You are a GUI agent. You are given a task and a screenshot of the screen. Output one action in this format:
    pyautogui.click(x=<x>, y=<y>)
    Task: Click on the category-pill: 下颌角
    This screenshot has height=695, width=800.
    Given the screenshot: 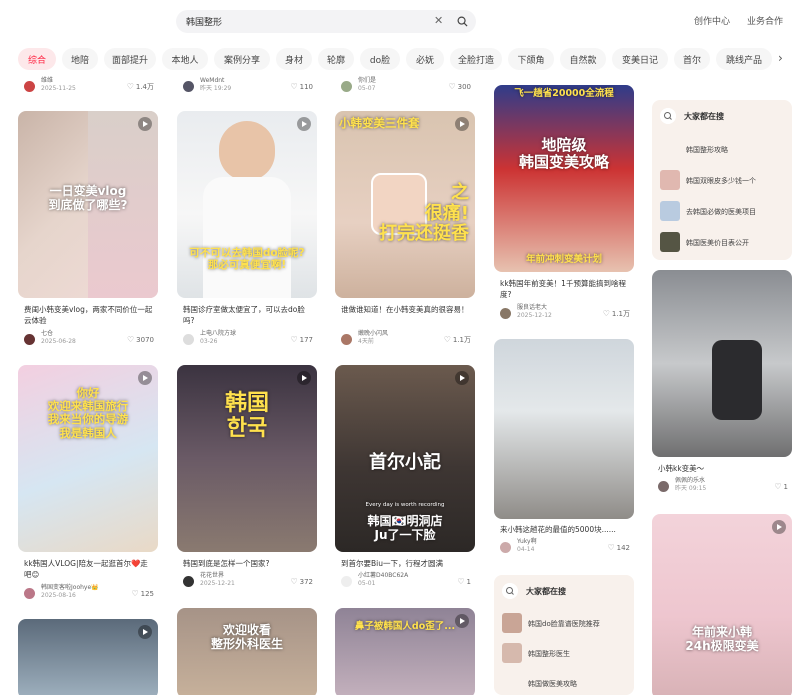 What is the action you would take?
    pyautogui.click(x=531, y=59)
    